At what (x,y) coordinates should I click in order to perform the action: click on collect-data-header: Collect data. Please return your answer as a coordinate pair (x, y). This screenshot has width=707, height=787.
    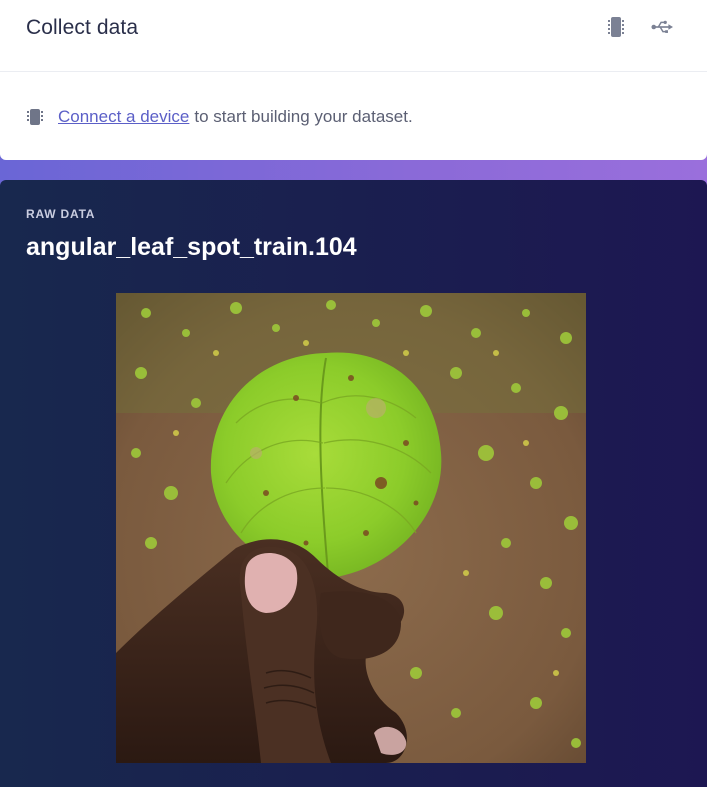
    Looking at the image, I should click on (353, 36).